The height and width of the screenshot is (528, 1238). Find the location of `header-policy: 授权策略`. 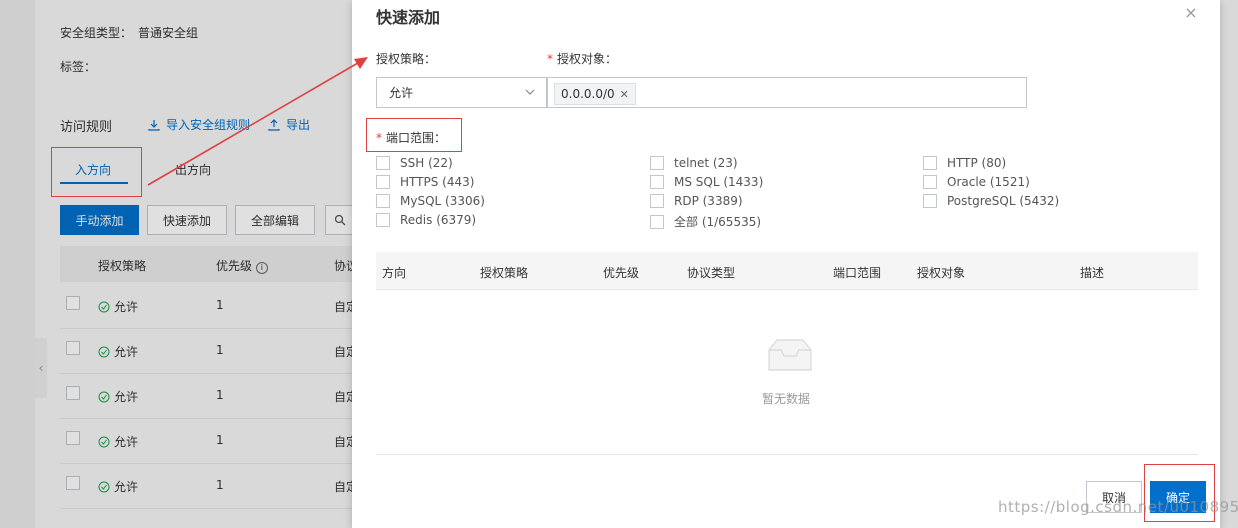

header-policy: 授权策略 is located at coordinates (504, 273).